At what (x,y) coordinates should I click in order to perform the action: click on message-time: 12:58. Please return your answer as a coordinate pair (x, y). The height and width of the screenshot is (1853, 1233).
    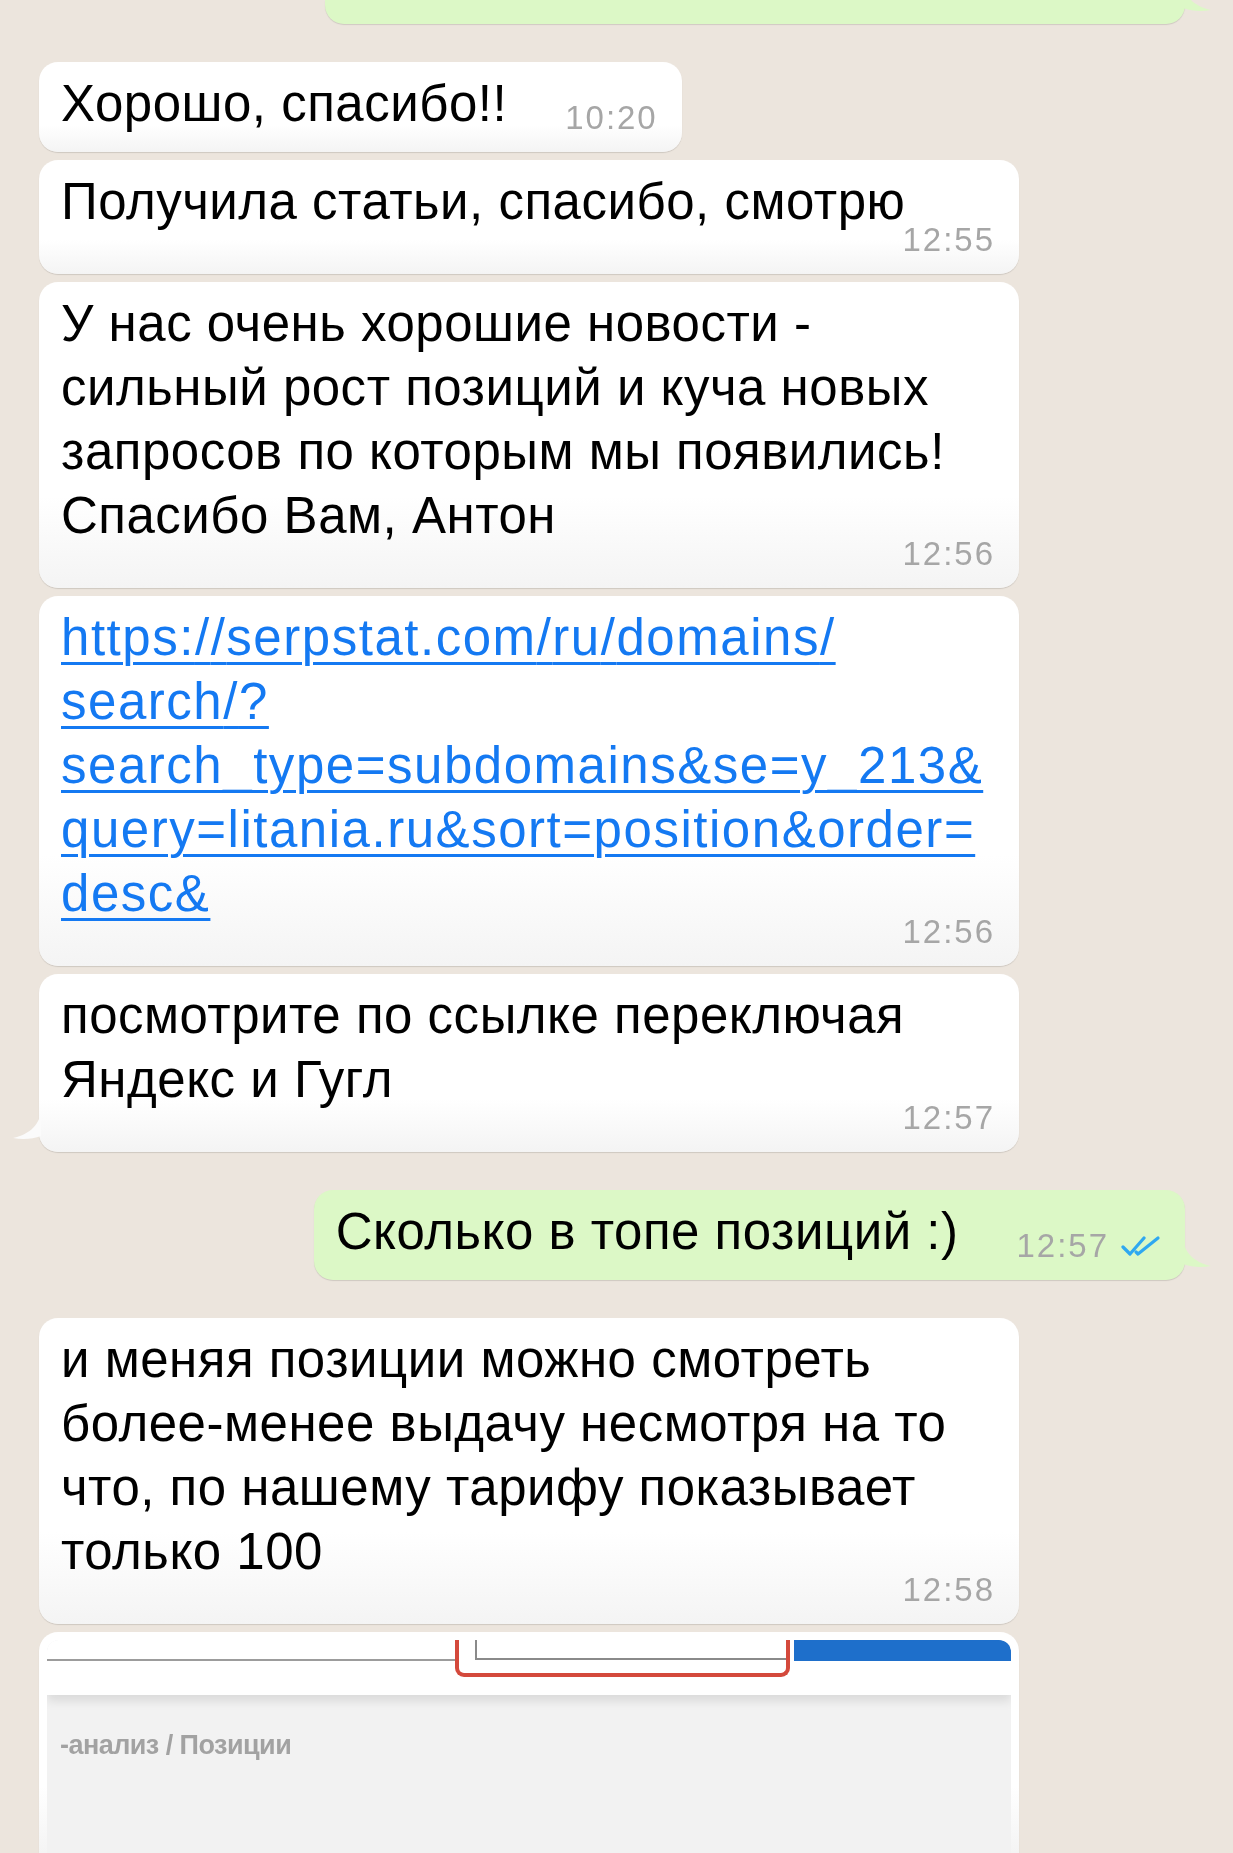
    Looking at the image, I should click on (948, 1590).